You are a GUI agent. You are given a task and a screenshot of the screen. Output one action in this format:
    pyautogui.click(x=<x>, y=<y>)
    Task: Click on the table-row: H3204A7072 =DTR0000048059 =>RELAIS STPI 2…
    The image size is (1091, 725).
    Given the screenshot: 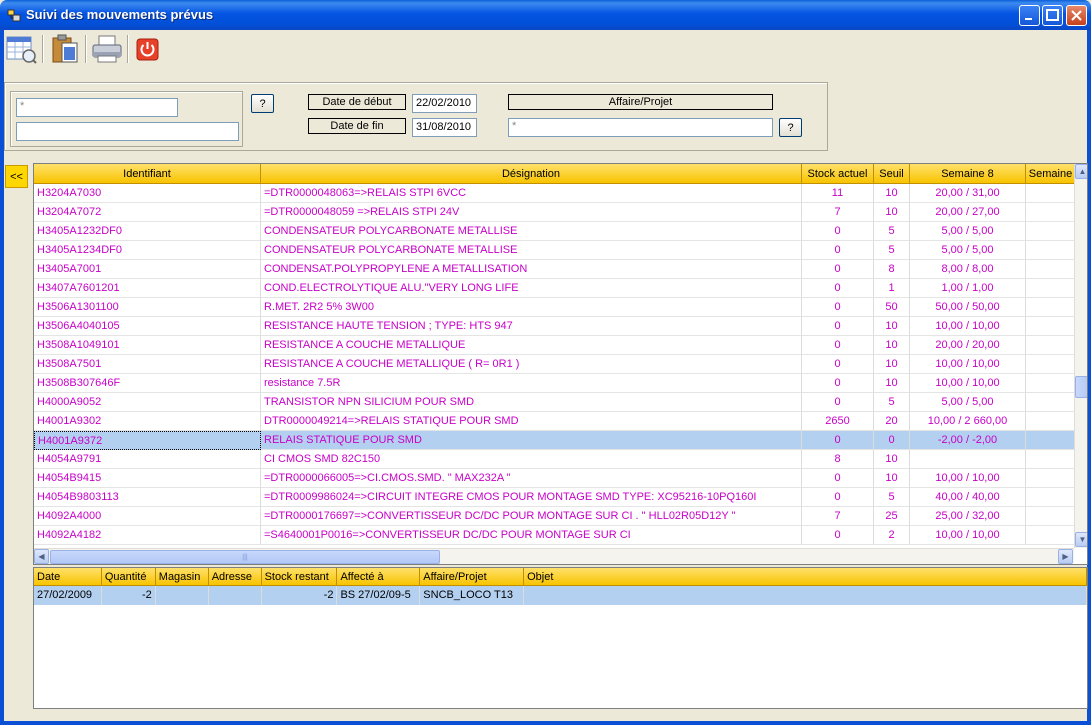 What is the action you would take?
    pyautogui.click(x=555, y=212)
    